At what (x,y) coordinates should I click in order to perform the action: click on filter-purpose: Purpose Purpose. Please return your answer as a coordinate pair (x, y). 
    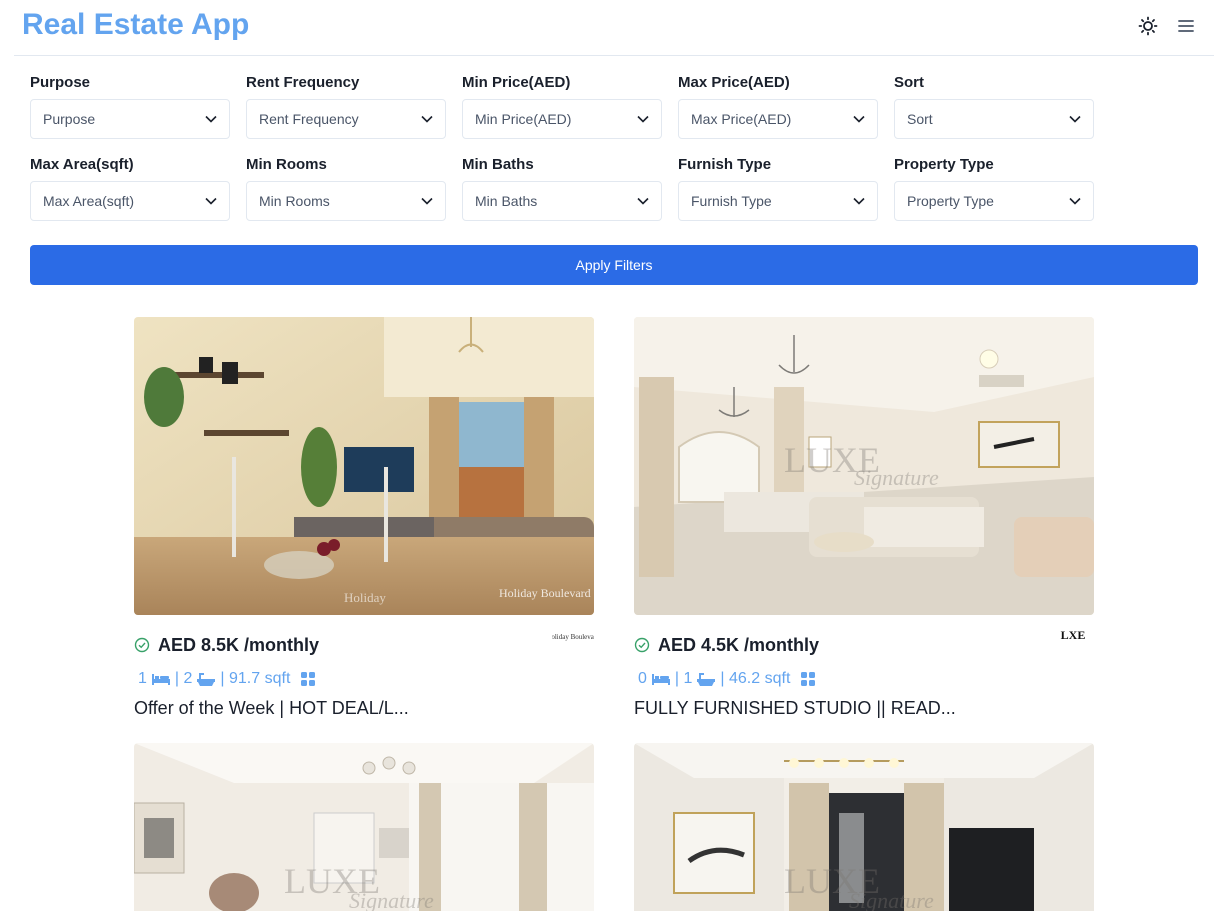
    Looking at the image, I should click on (130, 106).